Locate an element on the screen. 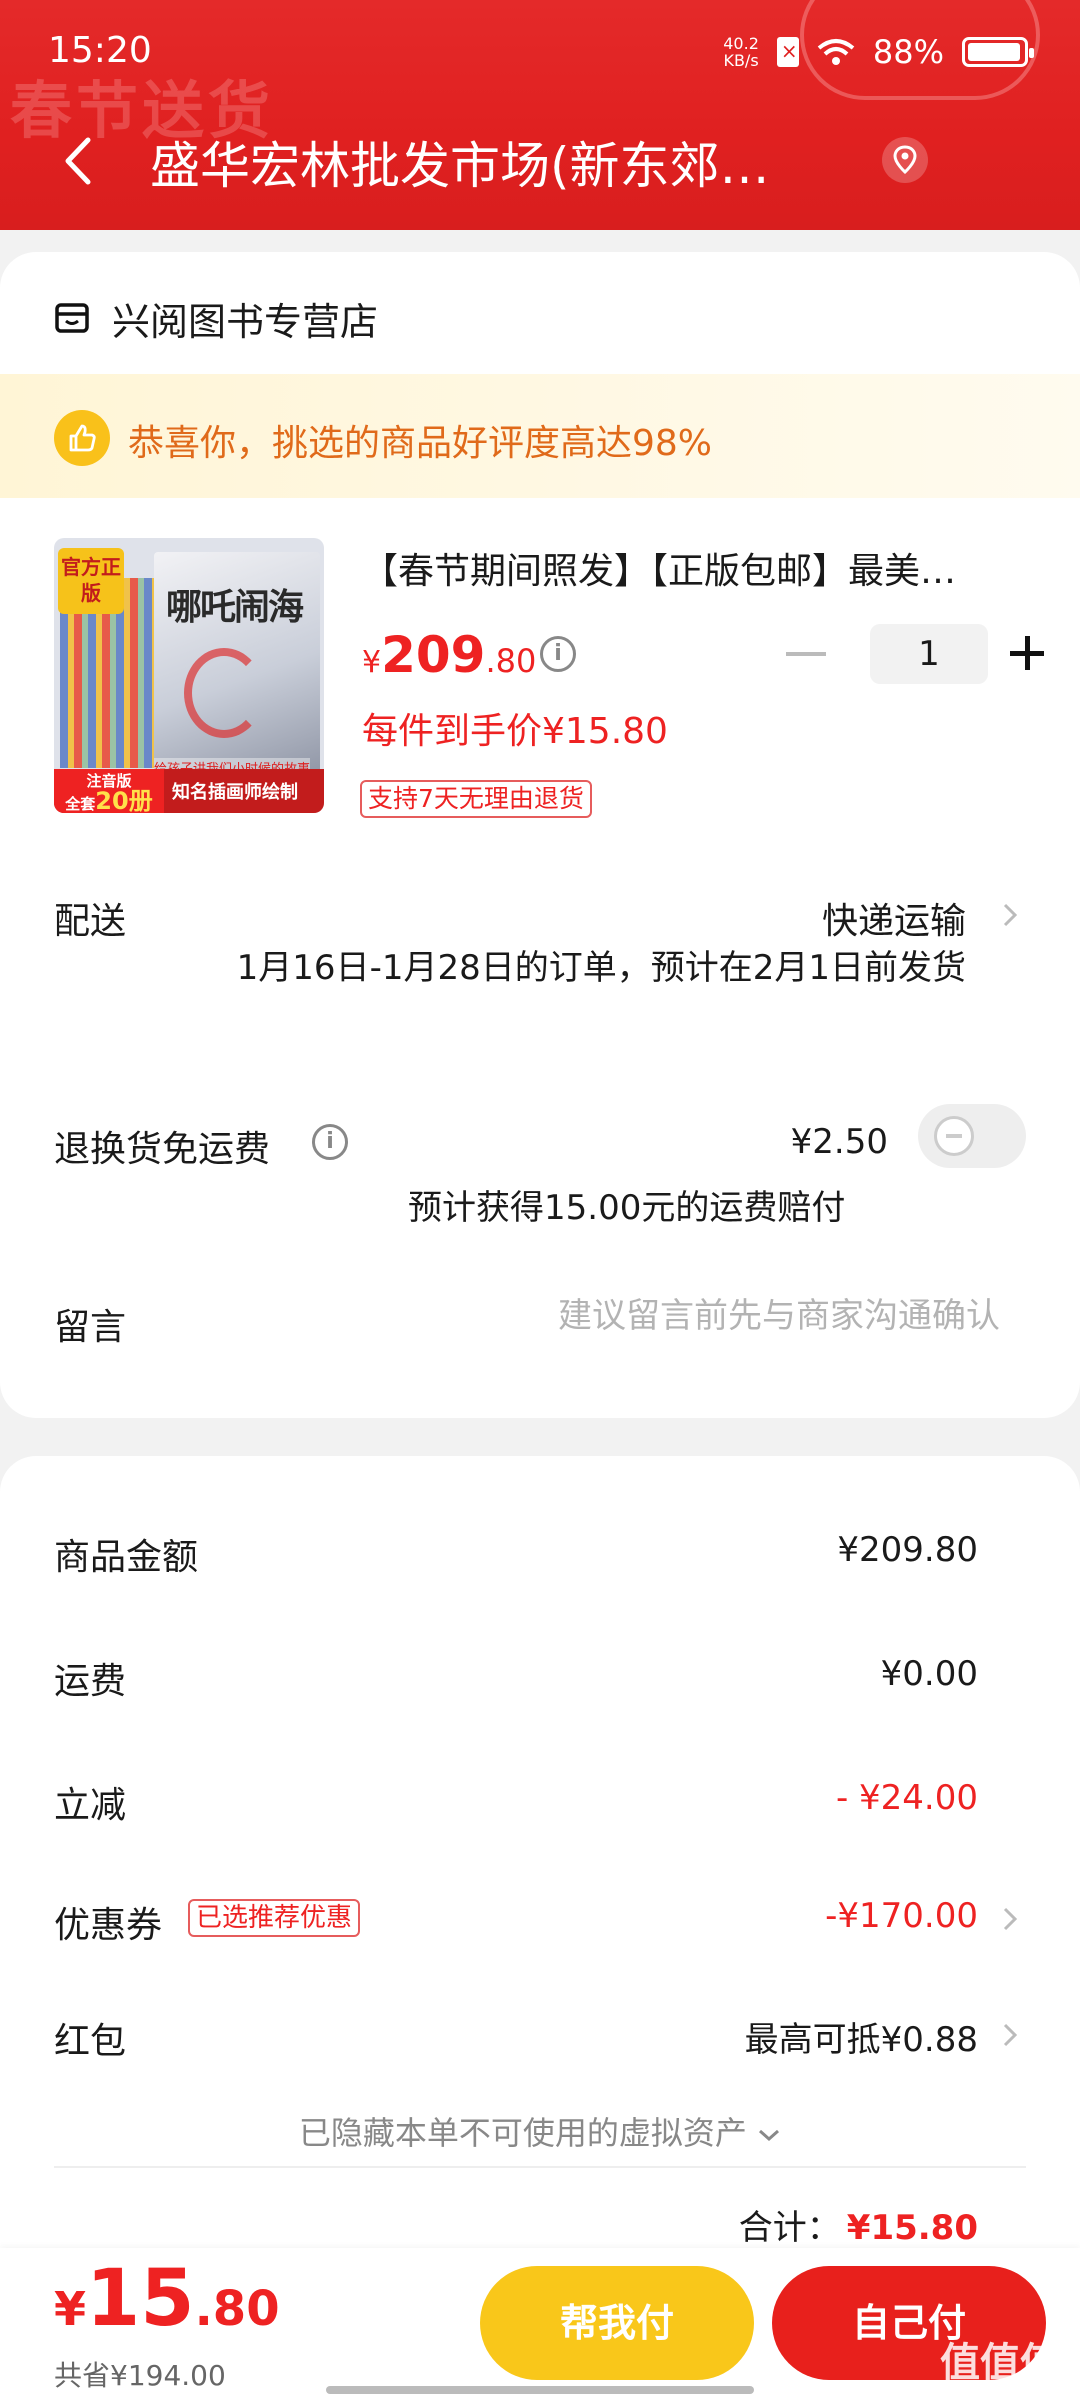  discount-label: 立减 is located at coordinates (90, 1805).